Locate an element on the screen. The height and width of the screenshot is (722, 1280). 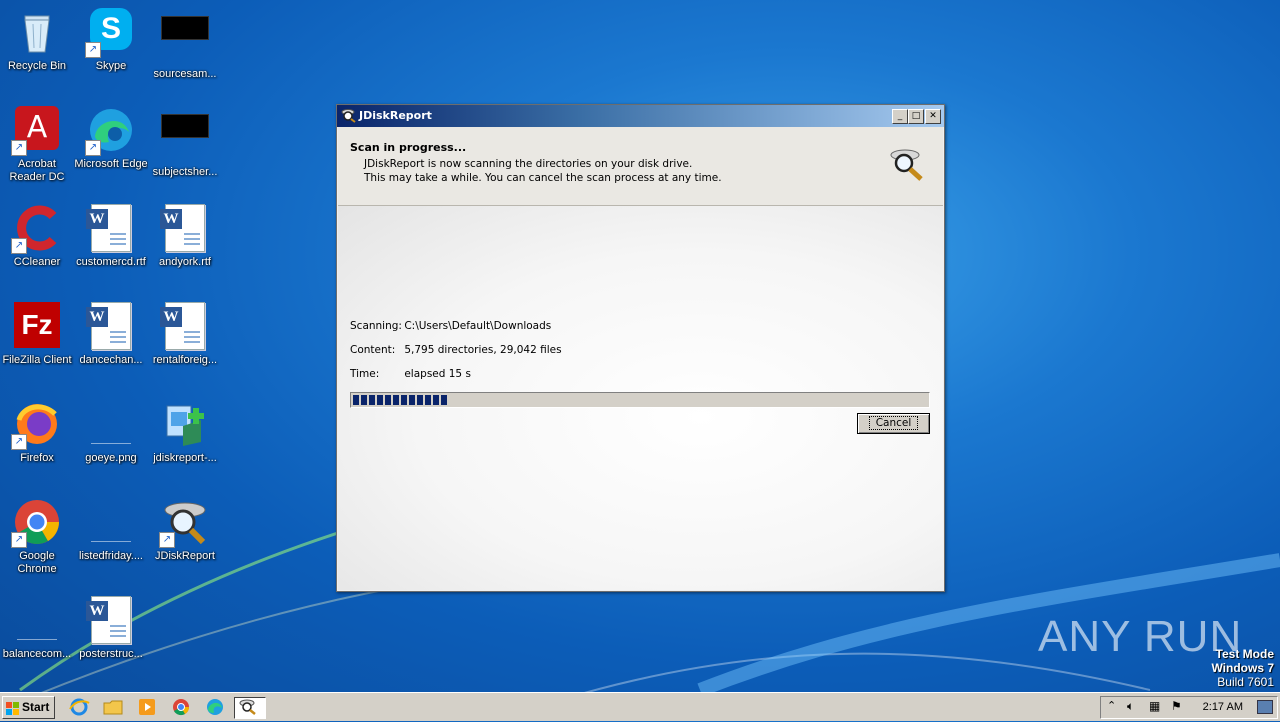
acrobat-icon: A ↗ is located at coordinates (36, 131).